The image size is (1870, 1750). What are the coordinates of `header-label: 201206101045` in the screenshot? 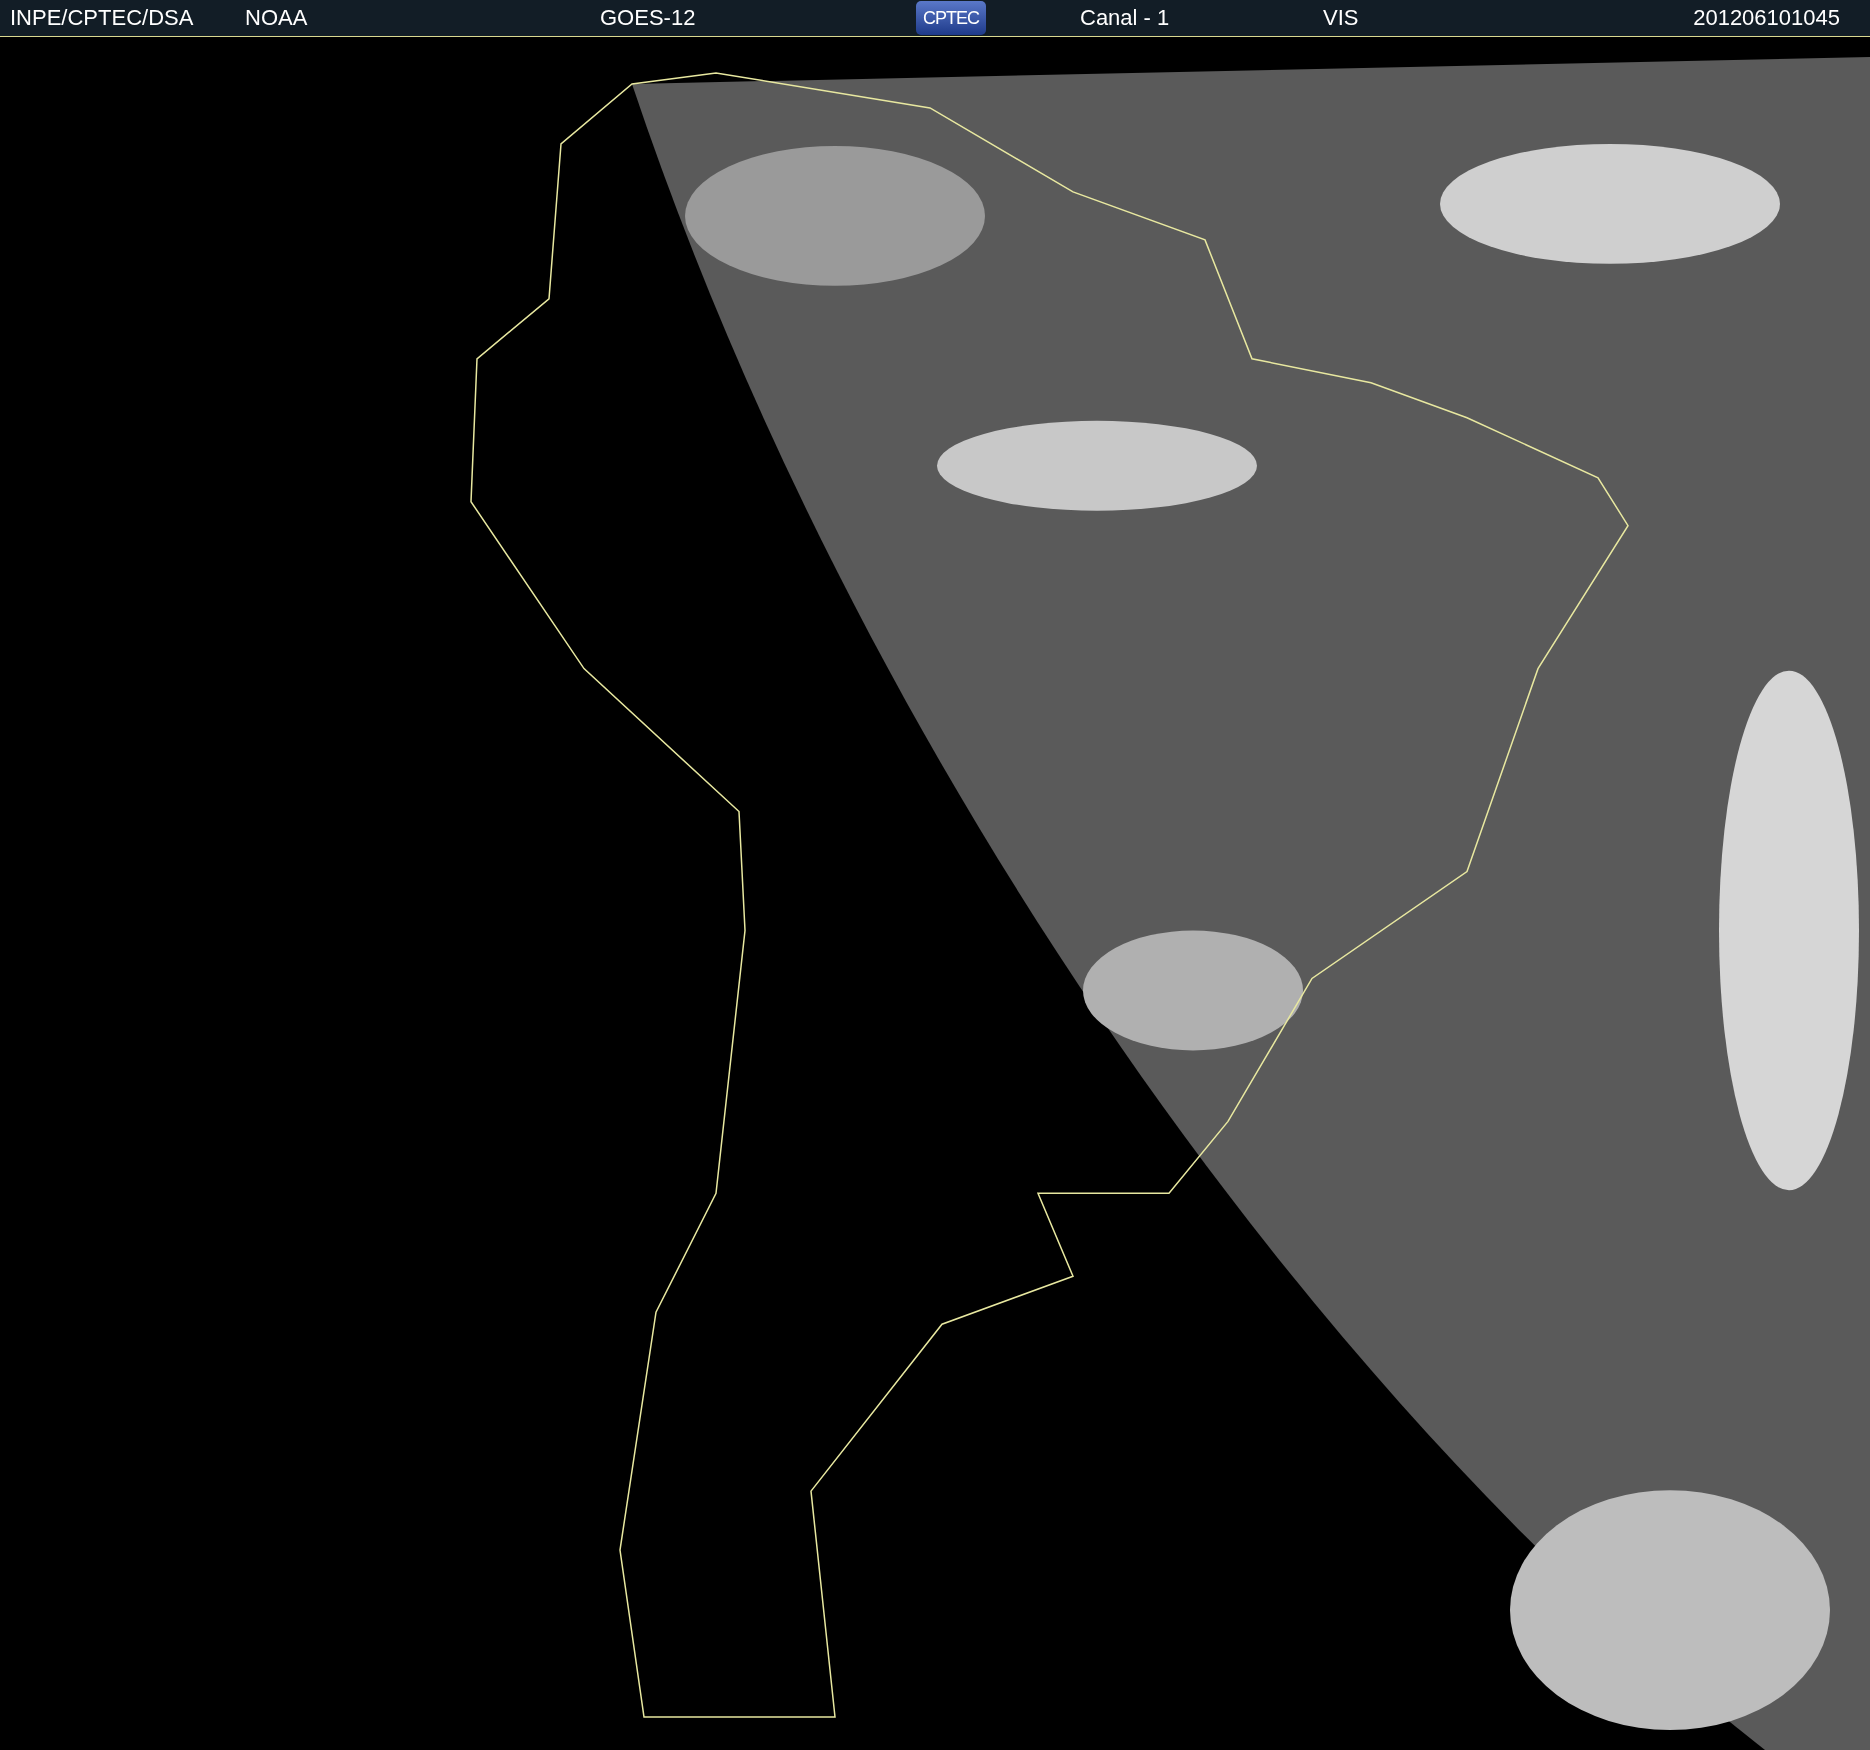 It's located at (1766, 18).